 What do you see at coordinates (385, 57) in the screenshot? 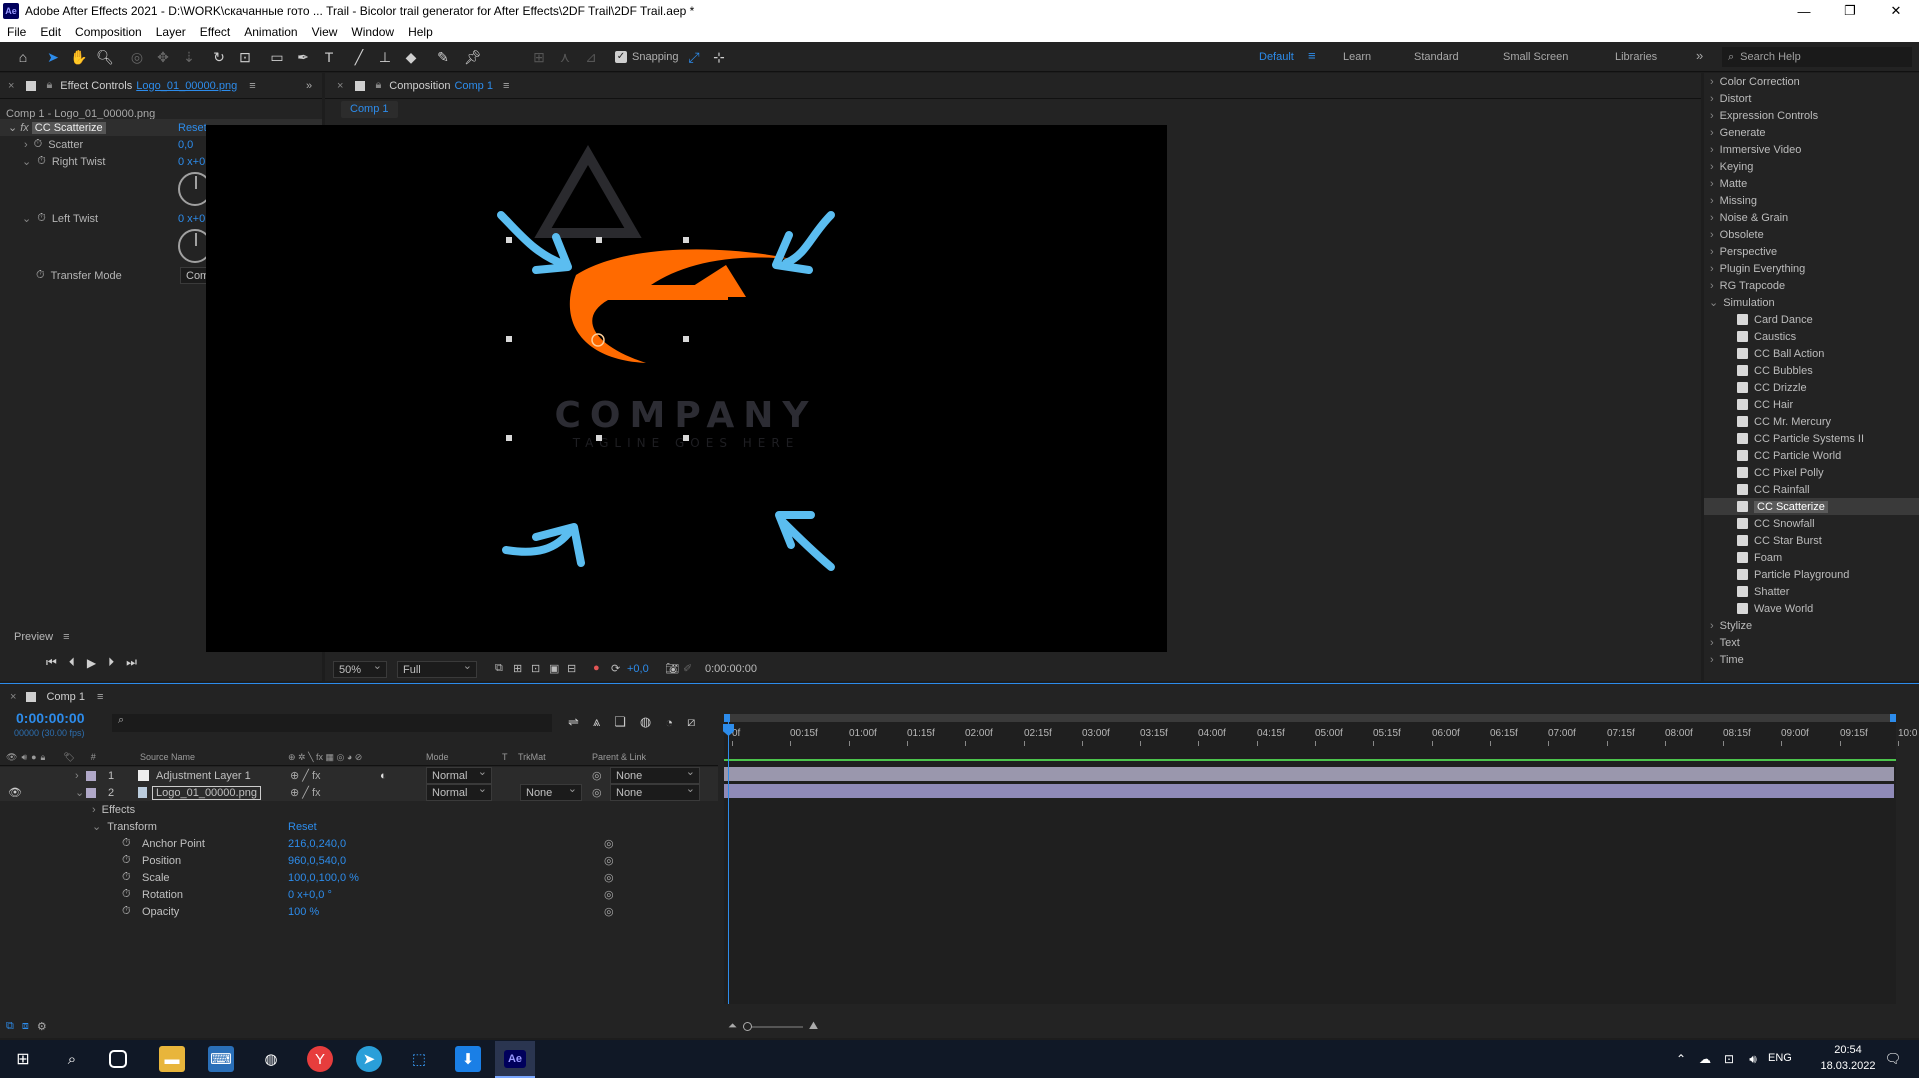
I see `clone-stamp-icon: ⊥` at bounding box center [385, 57].